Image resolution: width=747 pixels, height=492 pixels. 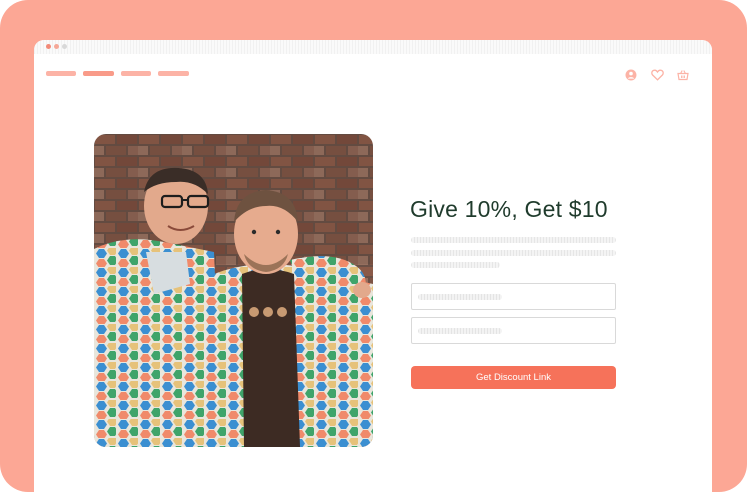 What do you see at coordinates (64, 46) in the screenshot?
I see `window-maximize-dot` at bounding box center [64, 46].